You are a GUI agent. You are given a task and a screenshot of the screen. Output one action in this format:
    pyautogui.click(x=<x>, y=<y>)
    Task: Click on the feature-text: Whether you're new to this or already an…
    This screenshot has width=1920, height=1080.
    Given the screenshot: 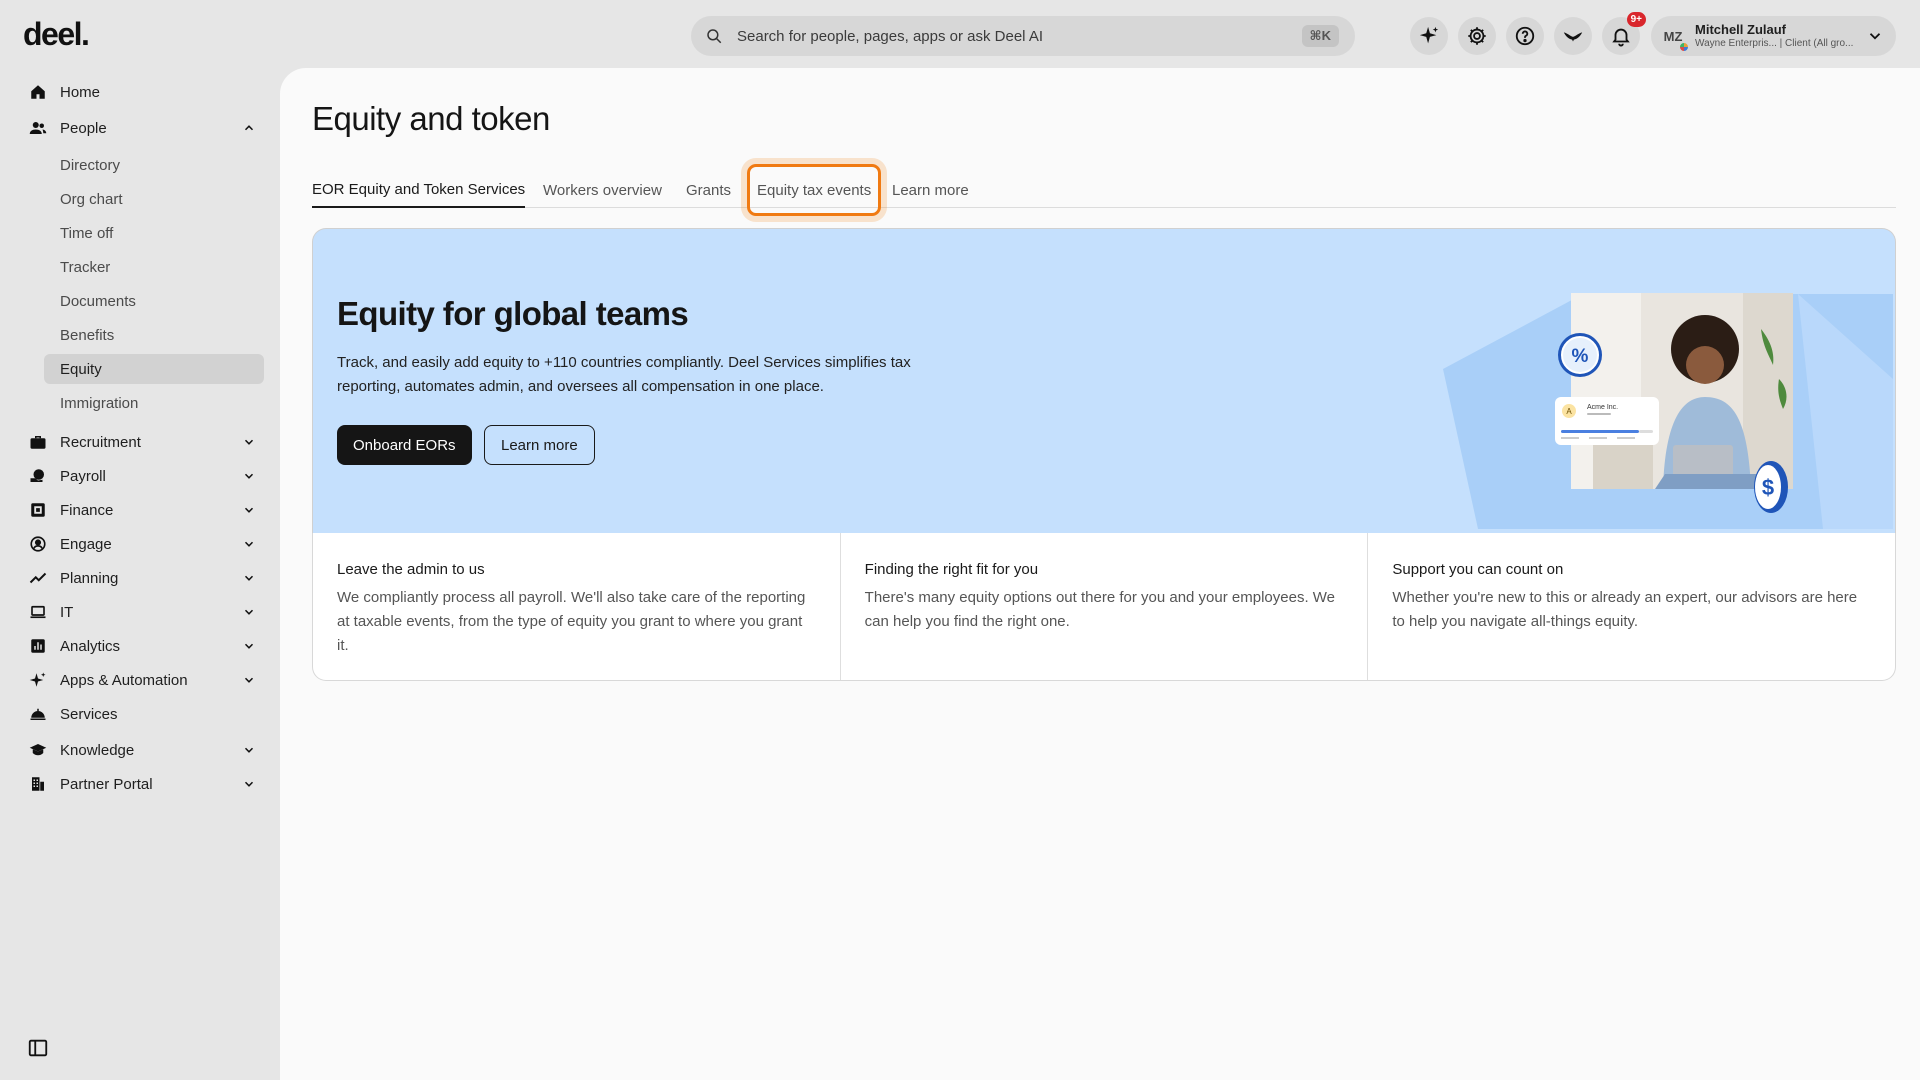 What is the action you would take?
    pyautogui.click(x=1625, y=609)
    